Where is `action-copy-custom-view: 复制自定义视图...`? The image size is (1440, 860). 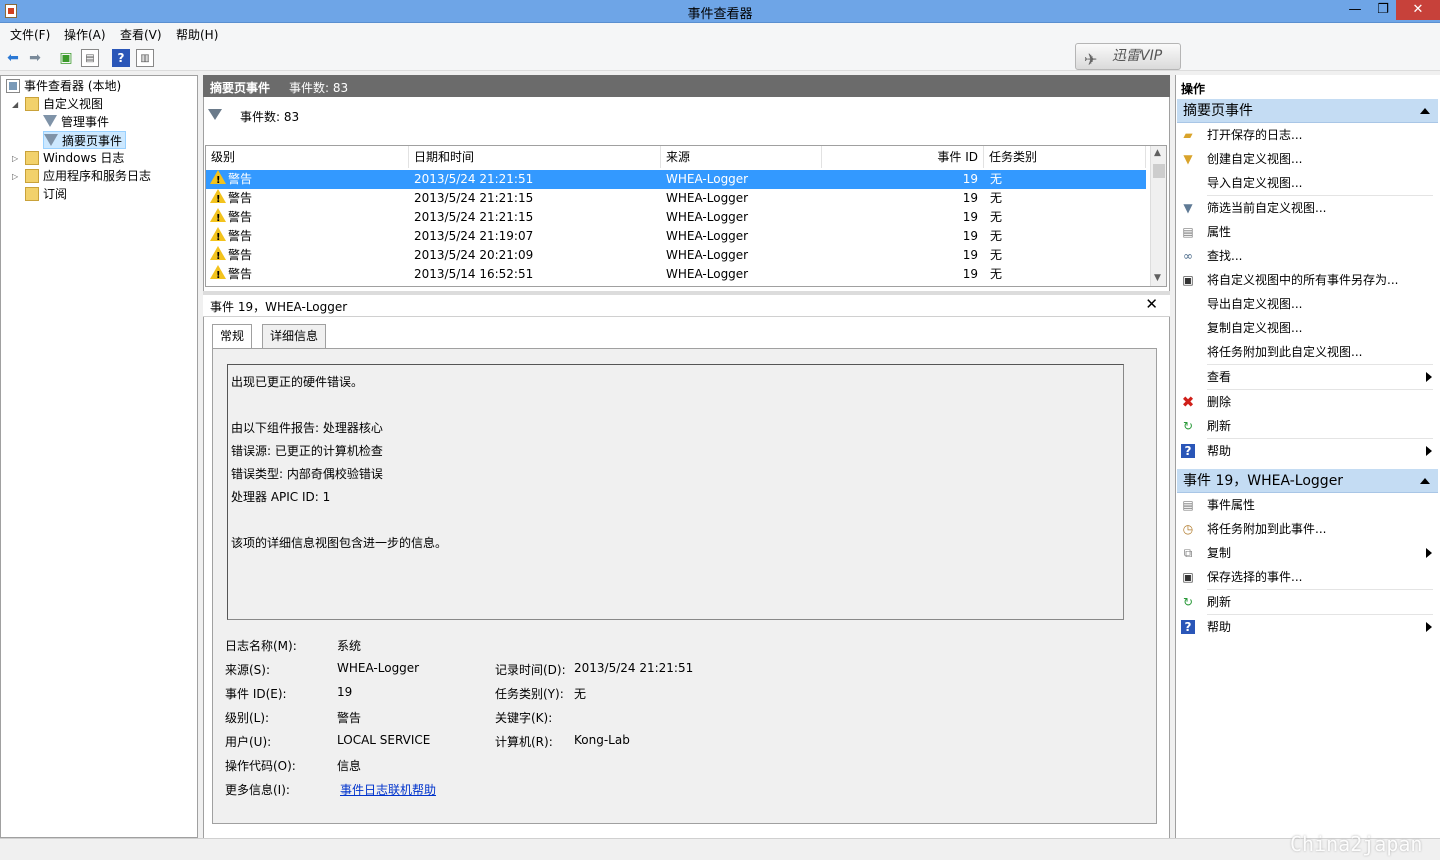 action-copy-custom-view: 复制自定义视图... is located at coordinates (1308, 328).